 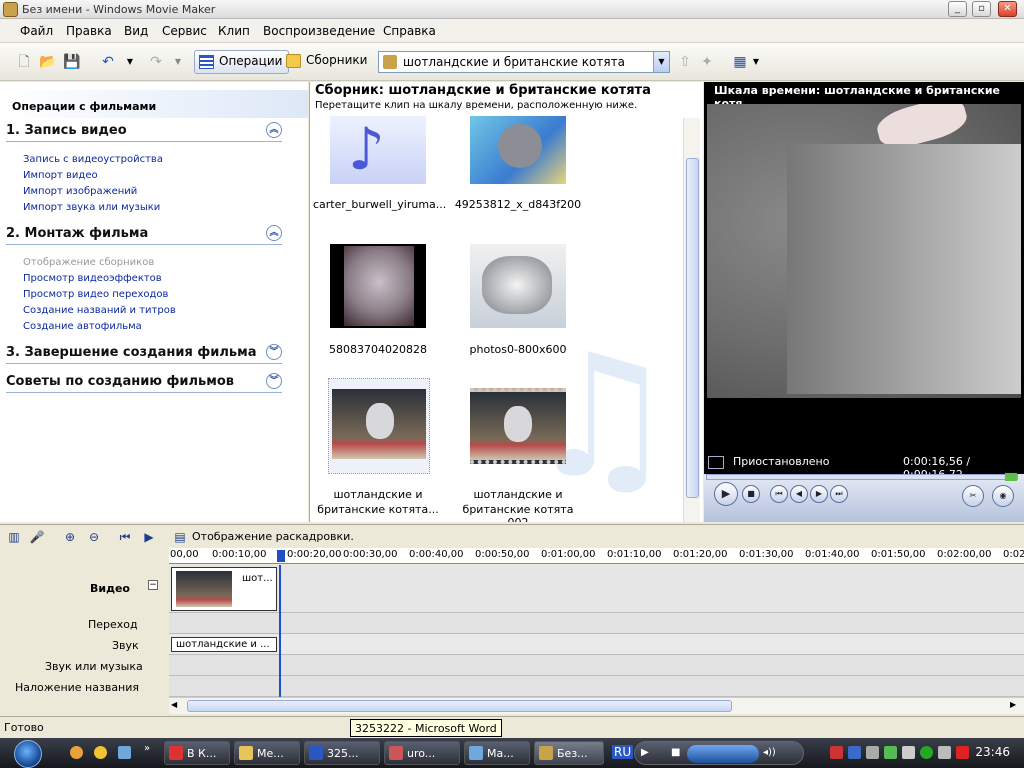 I want to click on next-clip-button: ⏭, so click(x=839, y=494).